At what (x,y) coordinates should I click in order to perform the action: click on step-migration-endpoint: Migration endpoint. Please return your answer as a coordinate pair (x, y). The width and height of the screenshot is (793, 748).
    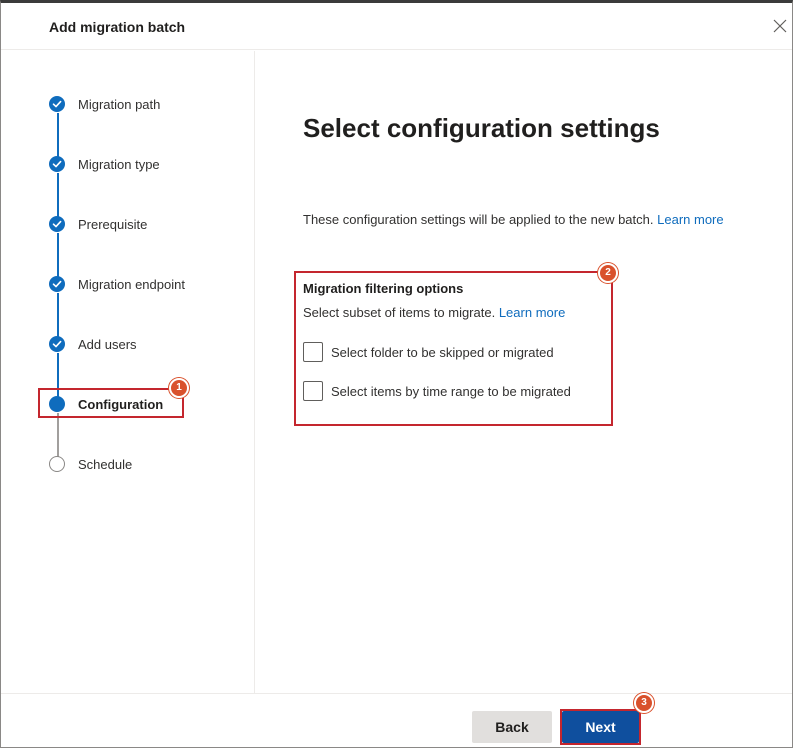
    Looking at the image, I should click on (128, 284).